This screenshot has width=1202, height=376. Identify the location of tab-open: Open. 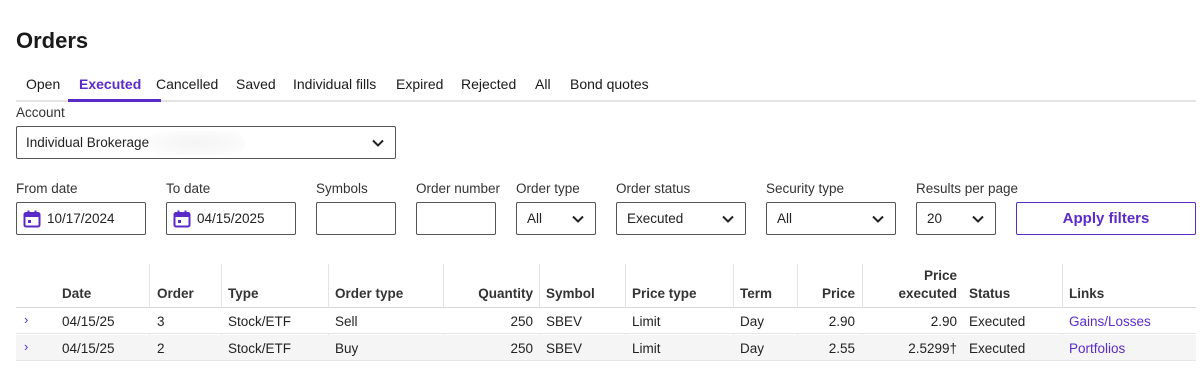
(43, 84).